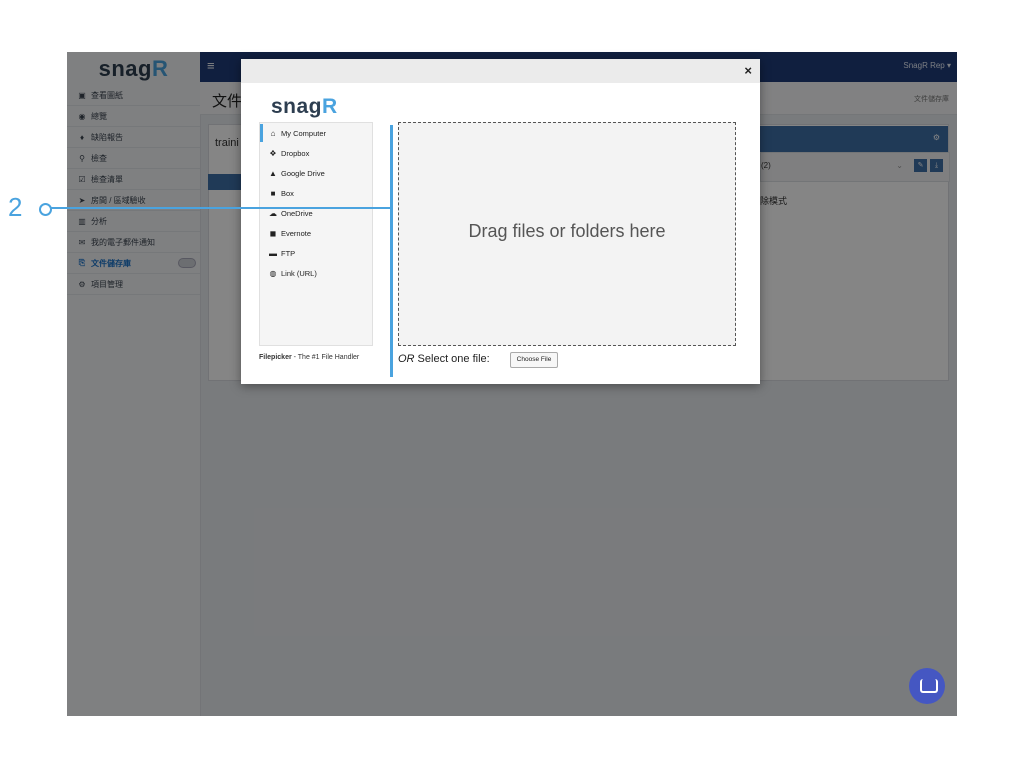 Image resolution: width=1024 pixels, height=768 pixels. What do you see at coordinates (273, 173) in the screenshot?
I see `google-drive-icon: ▲` at bounding box center [273, 173].